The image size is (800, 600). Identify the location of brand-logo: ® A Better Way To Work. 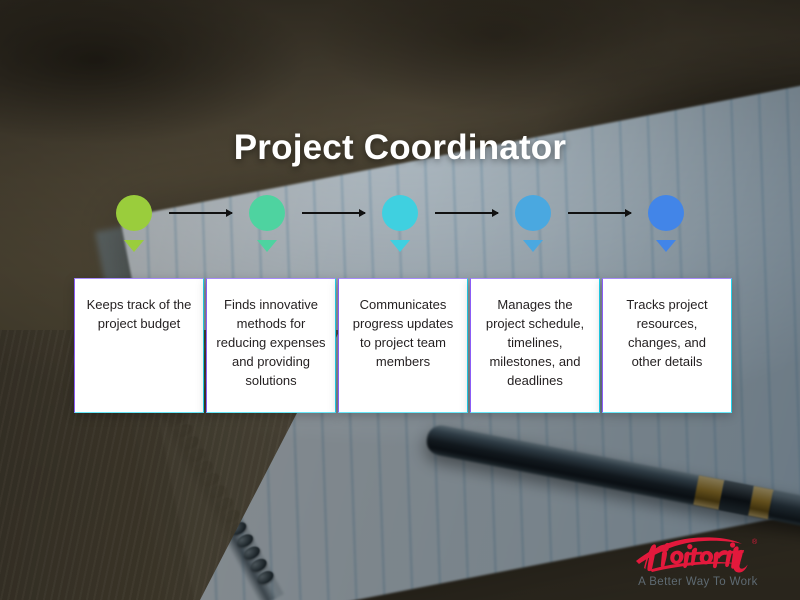
(698, 558).